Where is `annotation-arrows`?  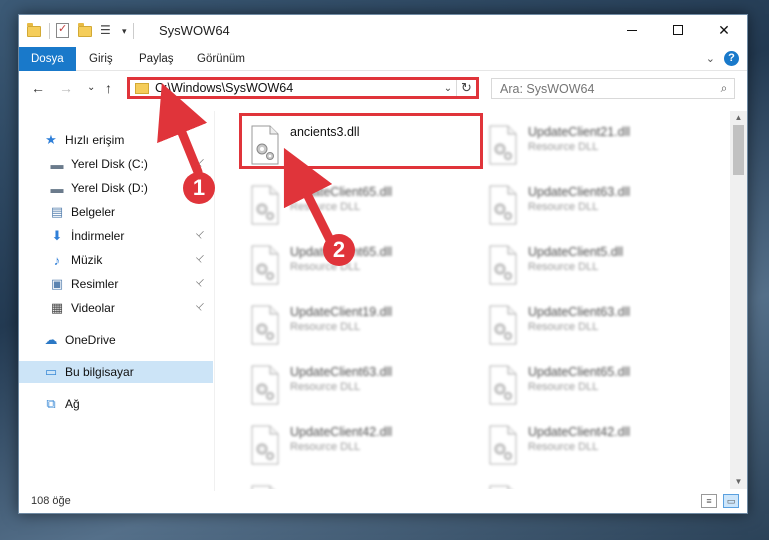 annotation-arrows is located at coordinates (246, 163).